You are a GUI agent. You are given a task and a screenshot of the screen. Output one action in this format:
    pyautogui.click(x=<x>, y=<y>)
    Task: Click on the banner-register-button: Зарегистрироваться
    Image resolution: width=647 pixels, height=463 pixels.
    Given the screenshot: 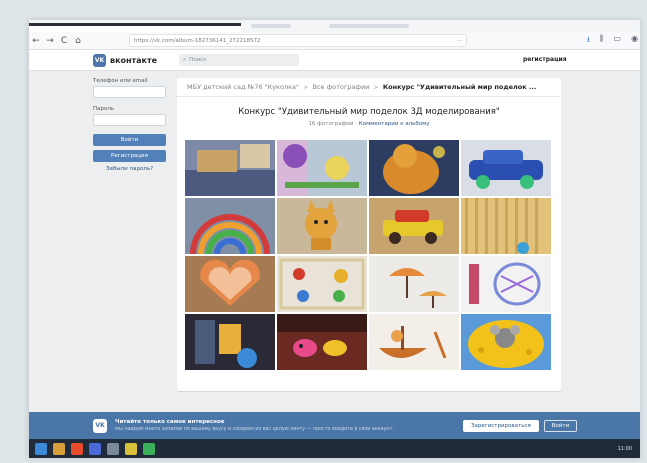 What is the action you would take?
    pyautogui.click(x=501, y=425)
    